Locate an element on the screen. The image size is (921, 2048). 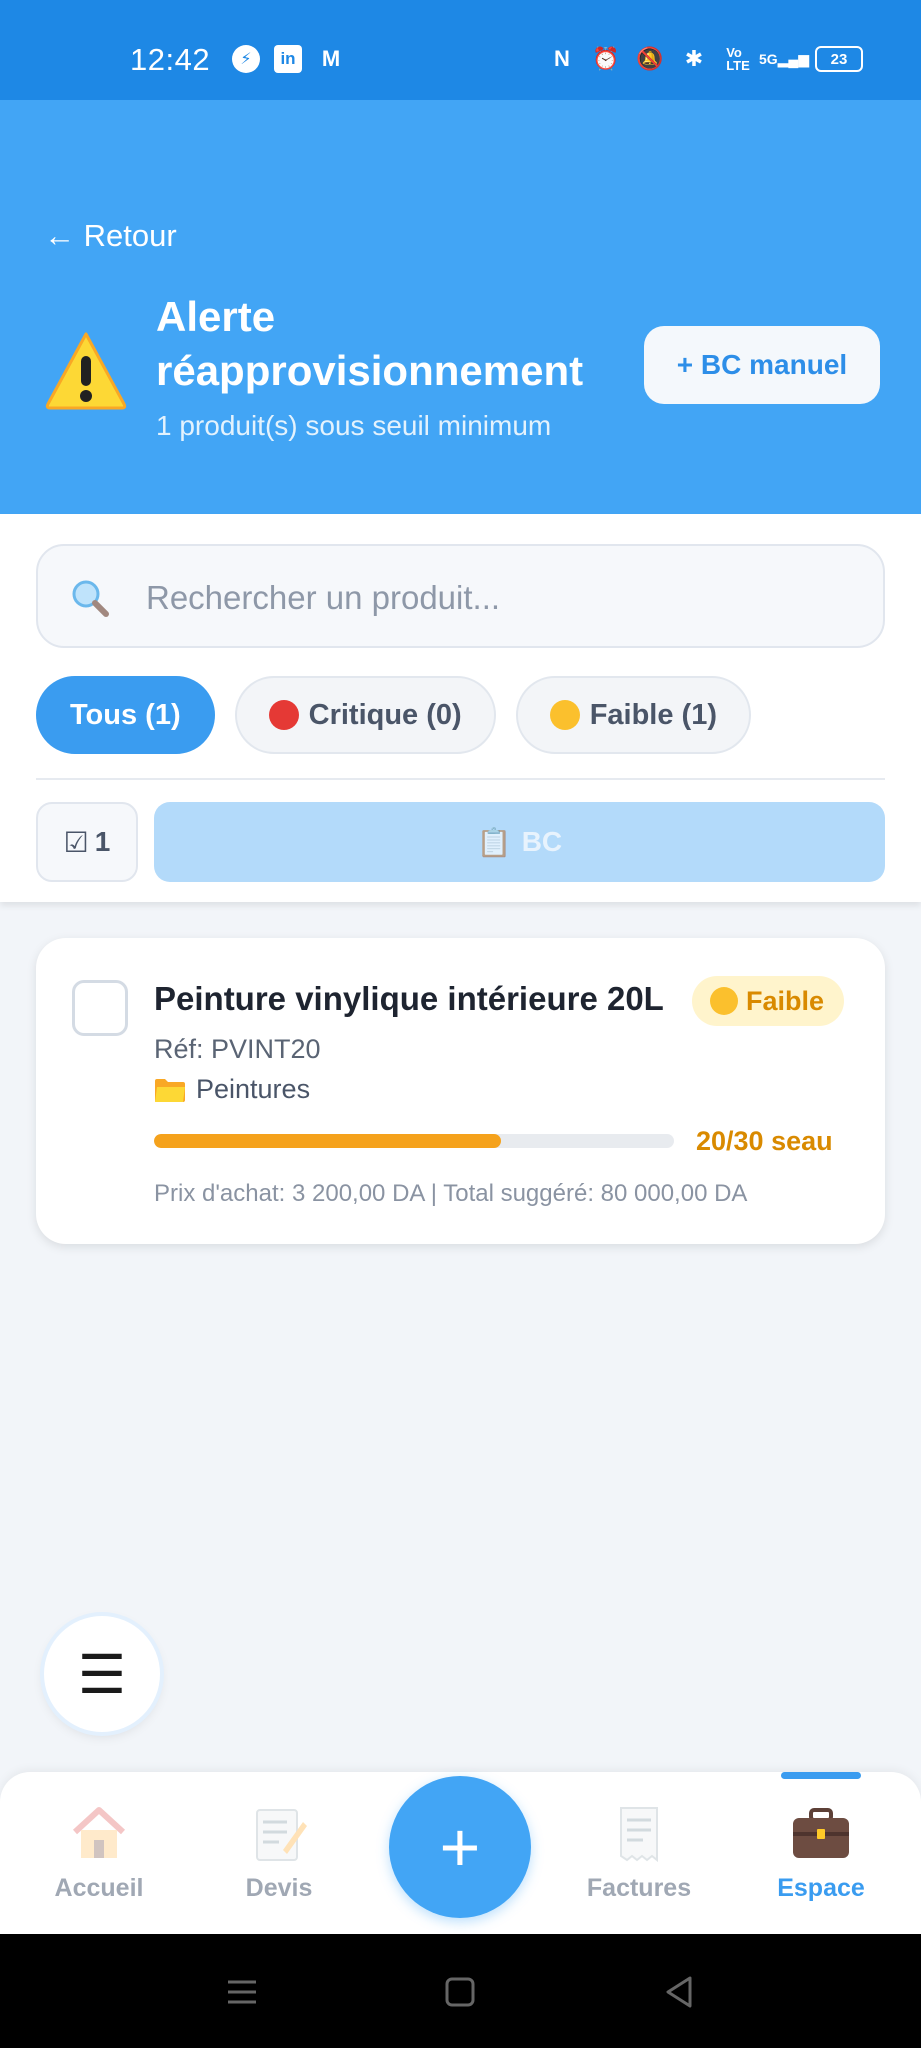
battery-icon: 23 is located at coordinates (839, 59).